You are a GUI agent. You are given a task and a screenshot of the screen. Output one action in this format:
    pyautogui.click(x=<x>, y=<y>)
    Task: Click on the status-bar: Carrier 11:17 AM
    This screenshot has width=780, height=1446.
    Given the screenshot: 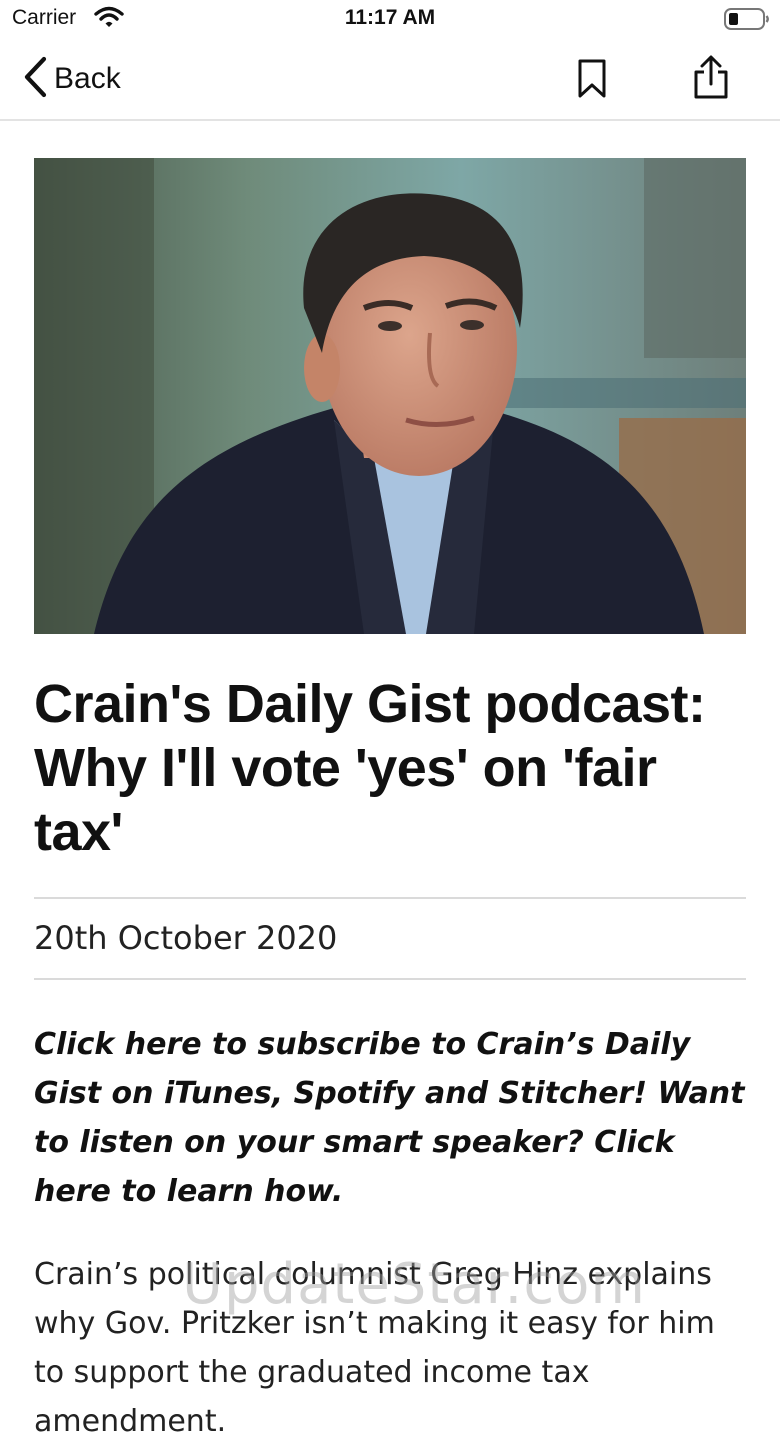 What is the action you would take?
    pyautogui.click(x=390, y=20)
    